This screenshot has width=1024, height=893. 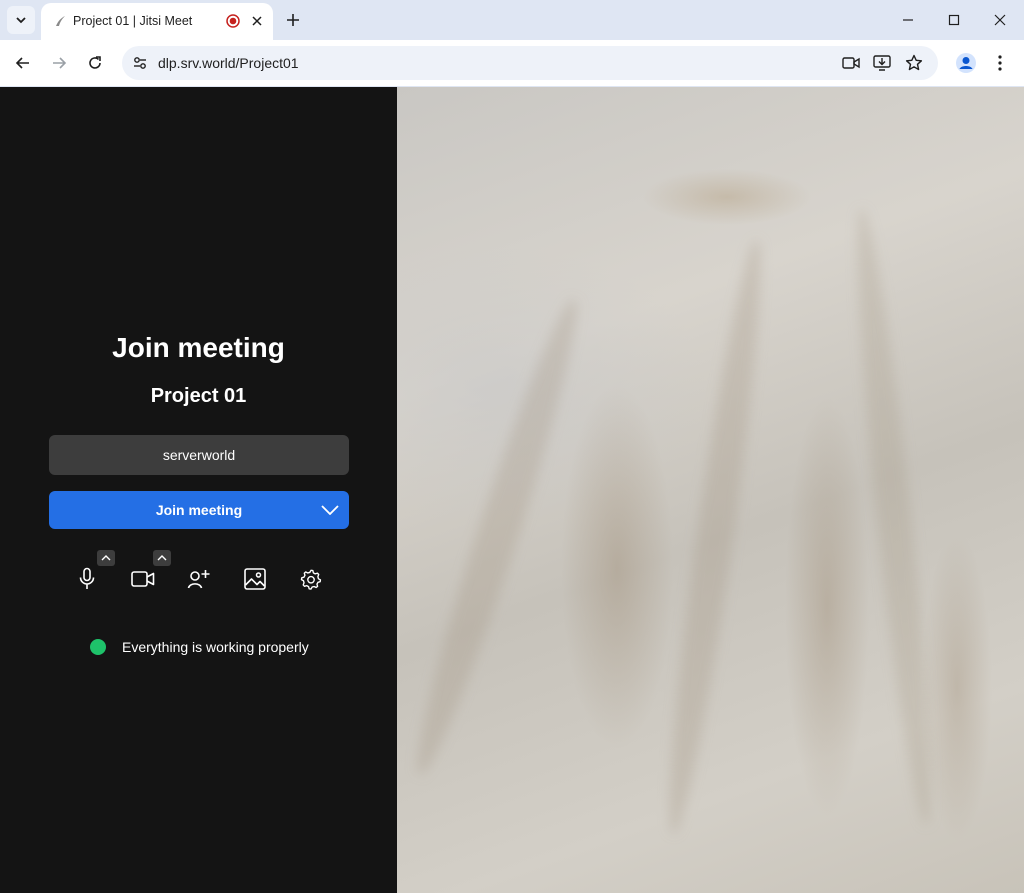 I want to click on join-options-dropdown, so click(x=330, y=510).